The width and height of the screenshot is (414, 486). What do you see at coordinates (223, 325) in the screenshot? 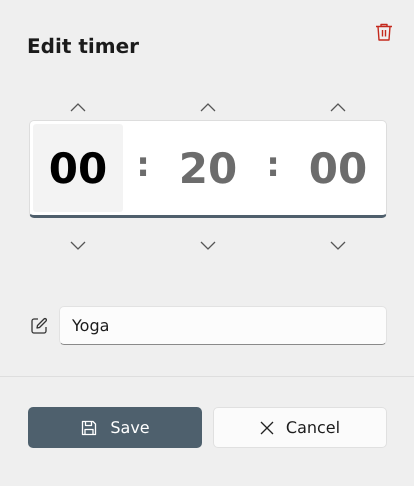
I see `timer-name-field: Yoga` at bounding box center [223, 325].